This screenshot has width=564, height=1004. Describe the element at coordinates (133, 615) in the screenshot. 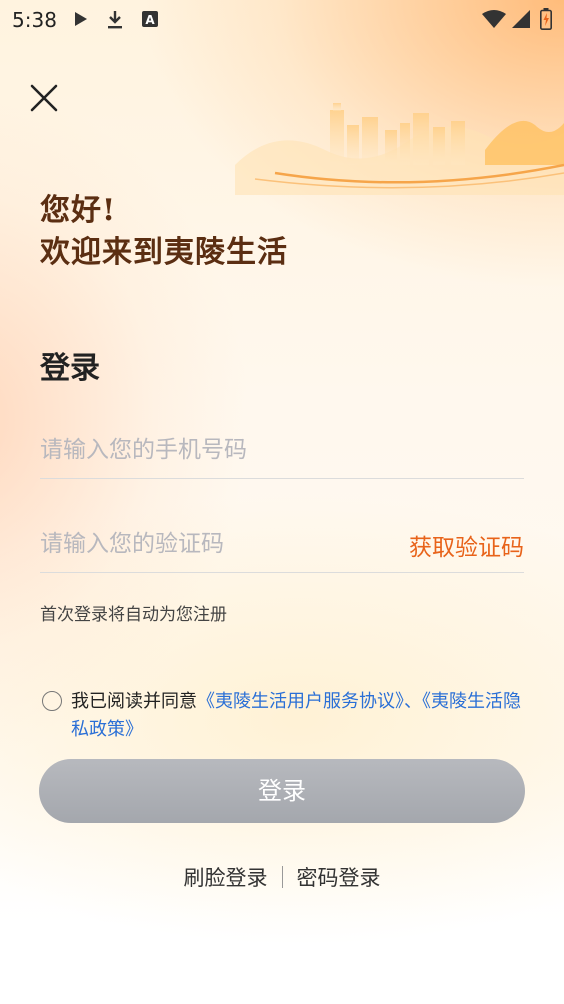

I see `register-hint: 首次登录将自动为您注册` at that location.